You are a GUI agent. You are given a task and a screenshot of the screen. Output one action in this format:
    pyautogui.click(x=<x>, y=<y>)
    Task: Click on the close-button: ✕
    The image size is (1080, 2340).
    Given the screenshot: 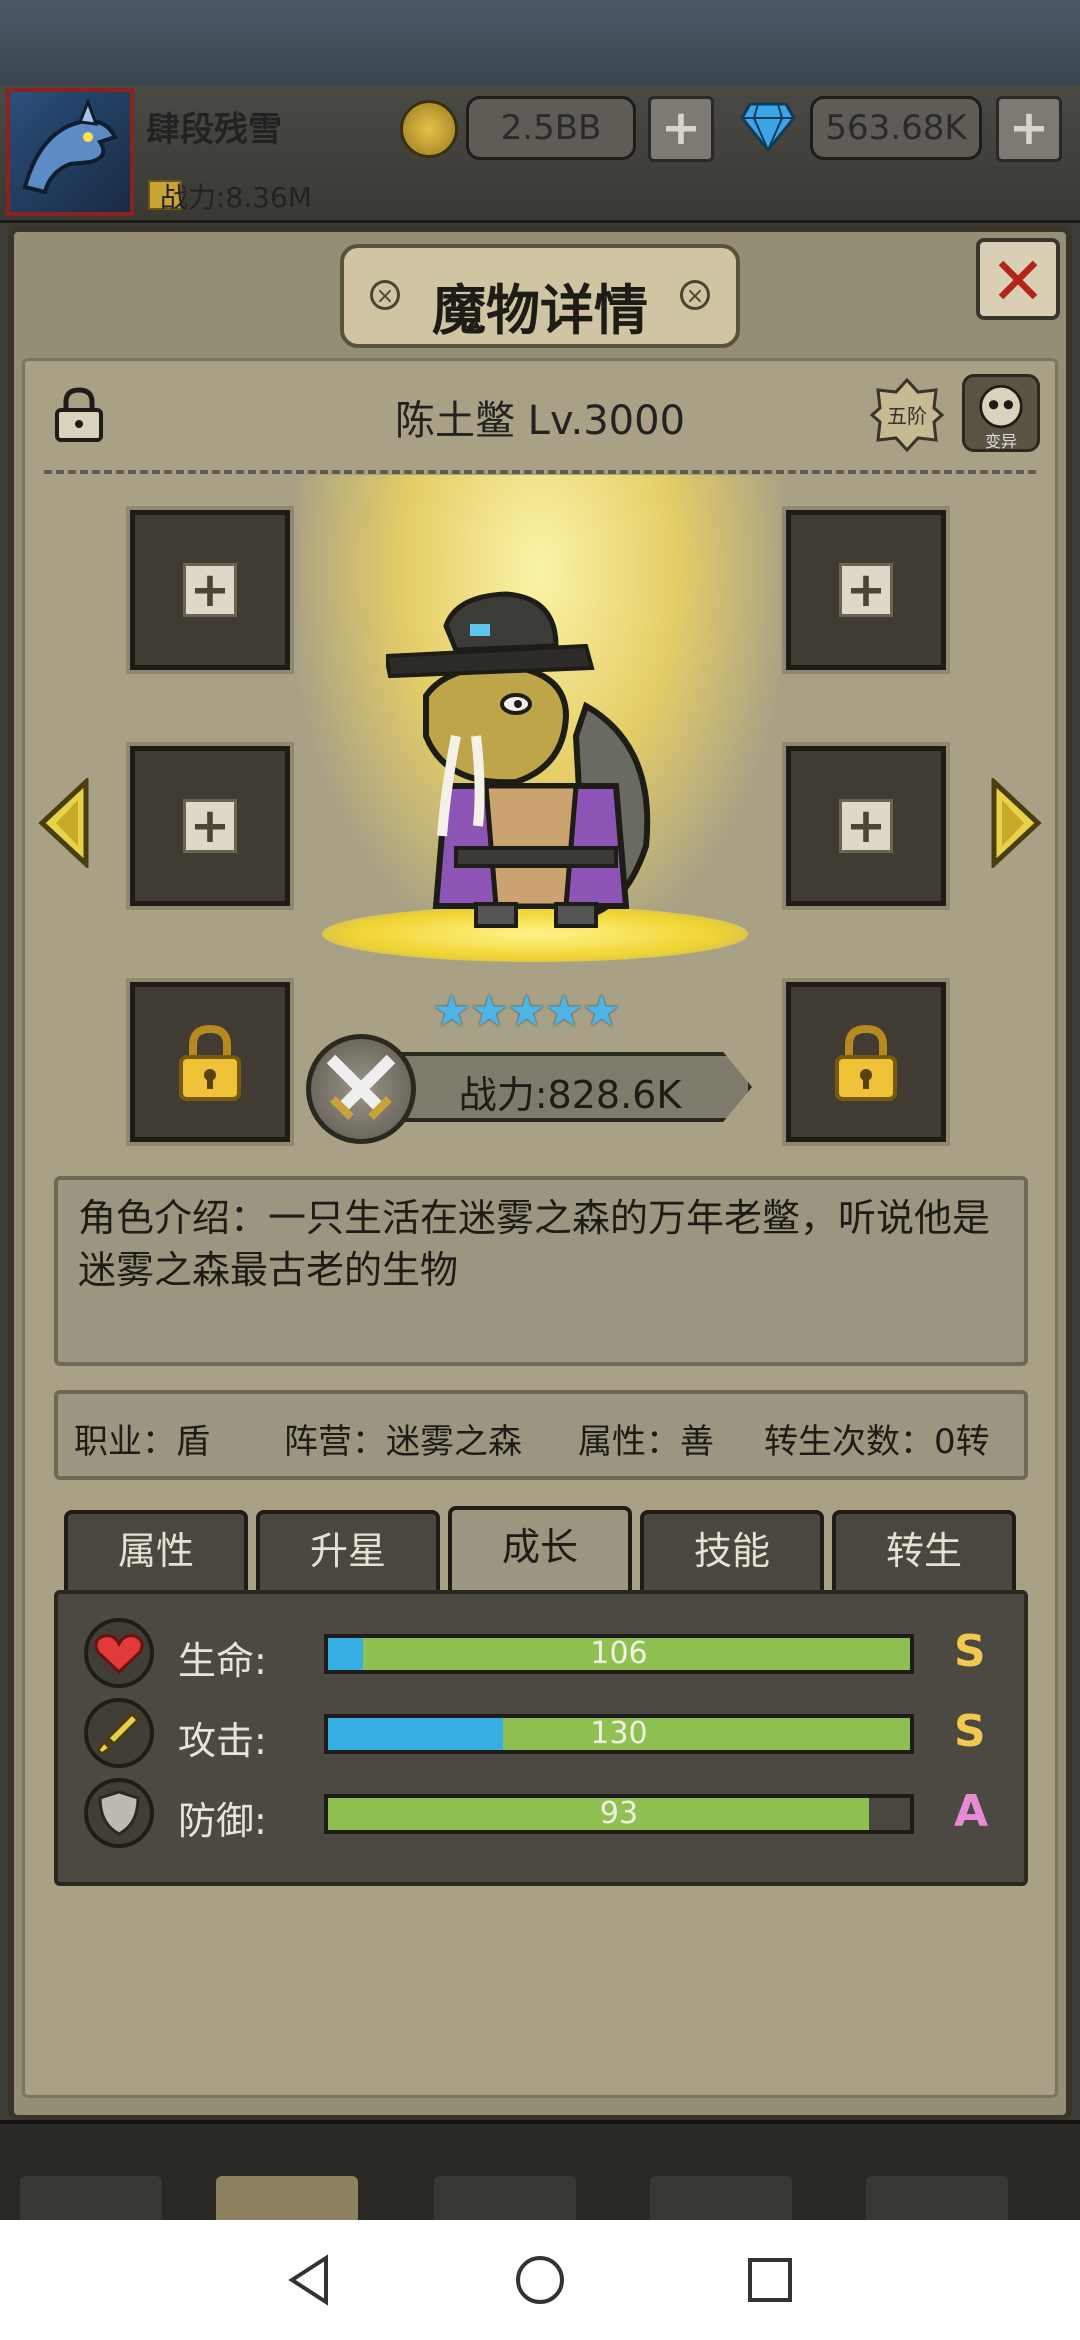 What is the action you would take?
    pyautogui.click(x=1018, y=279)
    